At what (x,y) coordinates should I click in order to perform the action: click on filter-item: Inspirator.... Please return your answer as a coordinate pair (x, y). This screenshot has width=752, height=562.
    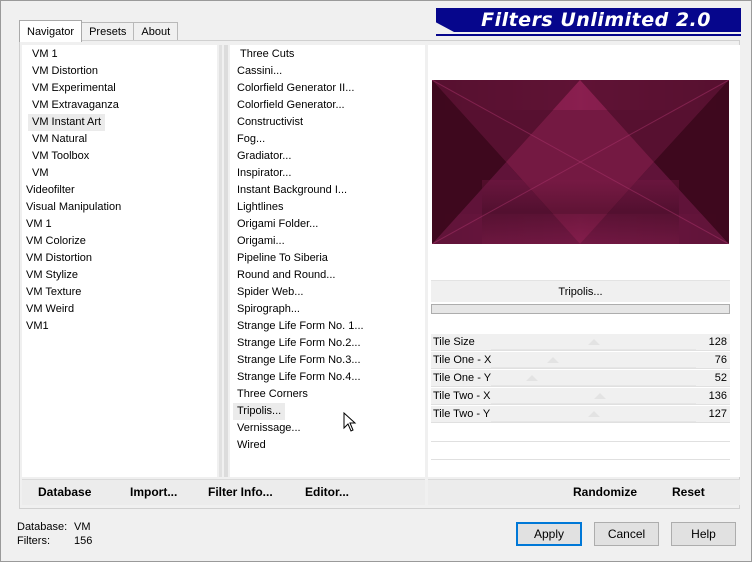
    Looking at the image, I should click on (264, 173).